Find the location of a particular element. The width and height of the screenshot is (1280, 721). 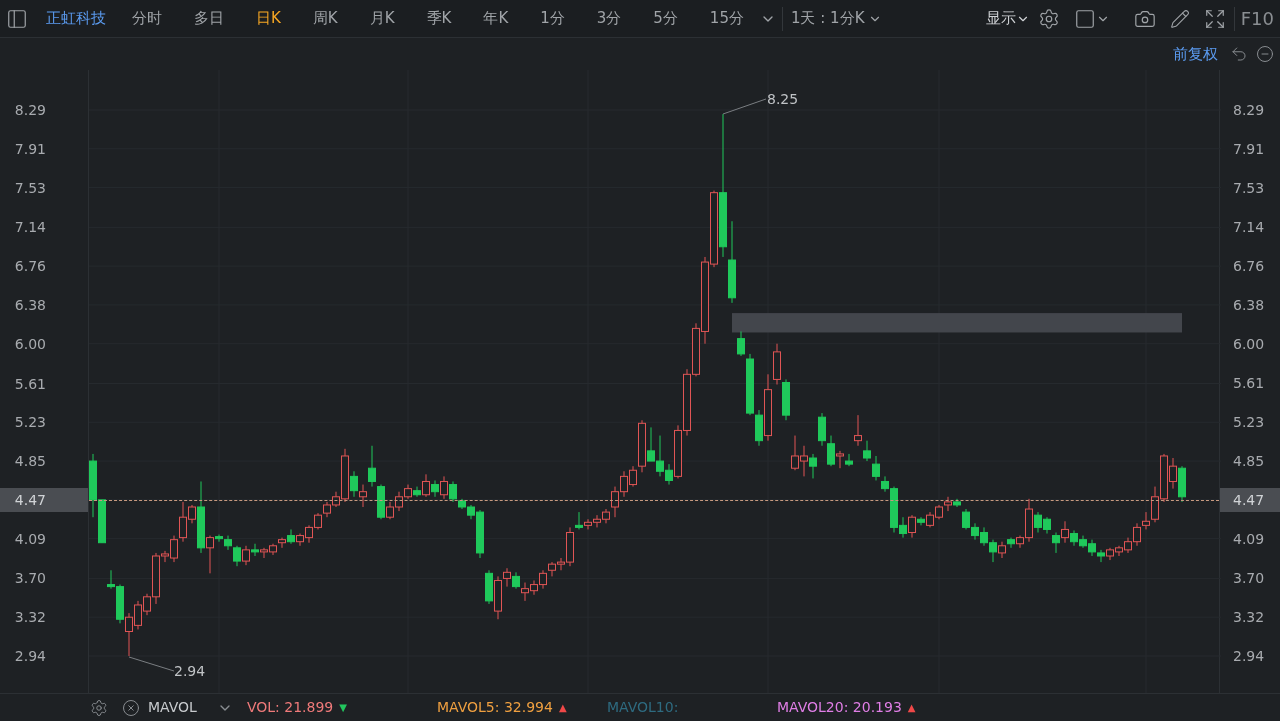

period-tab: 月K is located at coordinates (382, 18).